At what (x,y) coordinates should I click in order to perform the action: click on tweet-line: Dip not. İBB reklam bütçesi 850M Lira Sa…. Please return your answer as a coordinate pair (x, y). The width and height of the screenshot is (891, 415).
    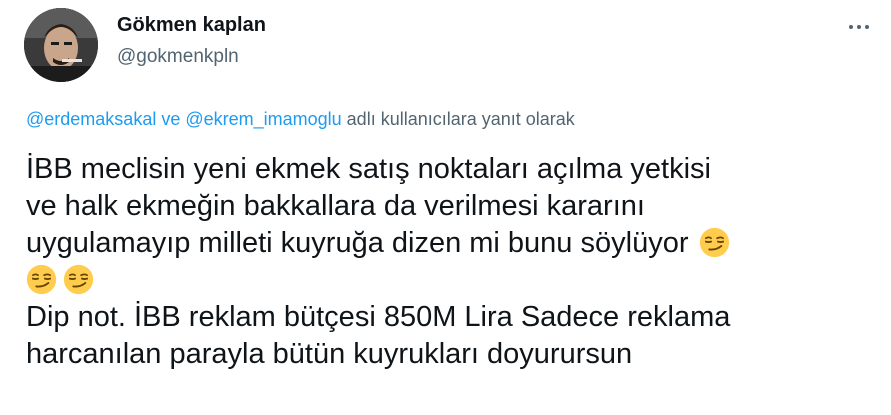
    Looking at the image, I should click on (378, 317).